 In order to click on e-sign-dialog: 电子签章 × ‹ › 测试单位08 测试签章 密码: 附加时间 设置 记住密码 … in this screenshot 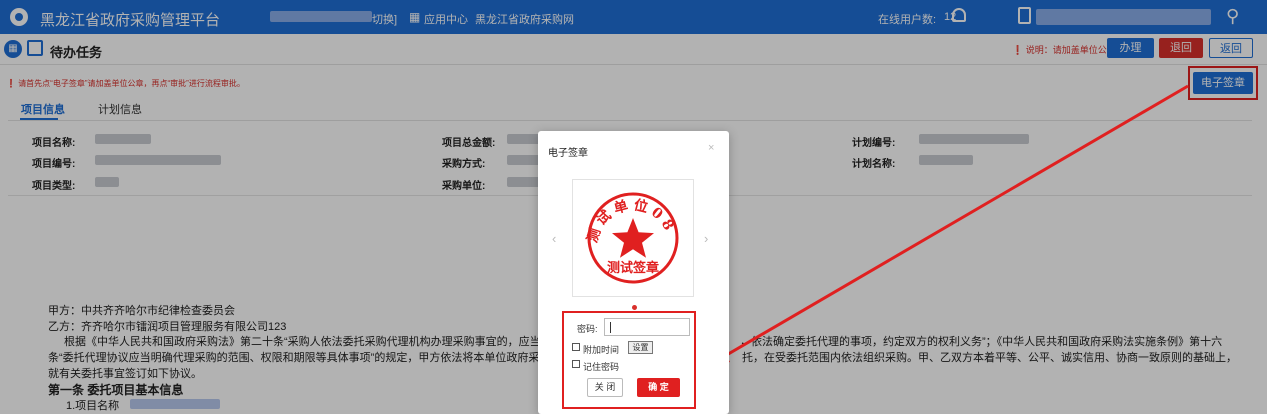, I will do `click(633, 272)`.